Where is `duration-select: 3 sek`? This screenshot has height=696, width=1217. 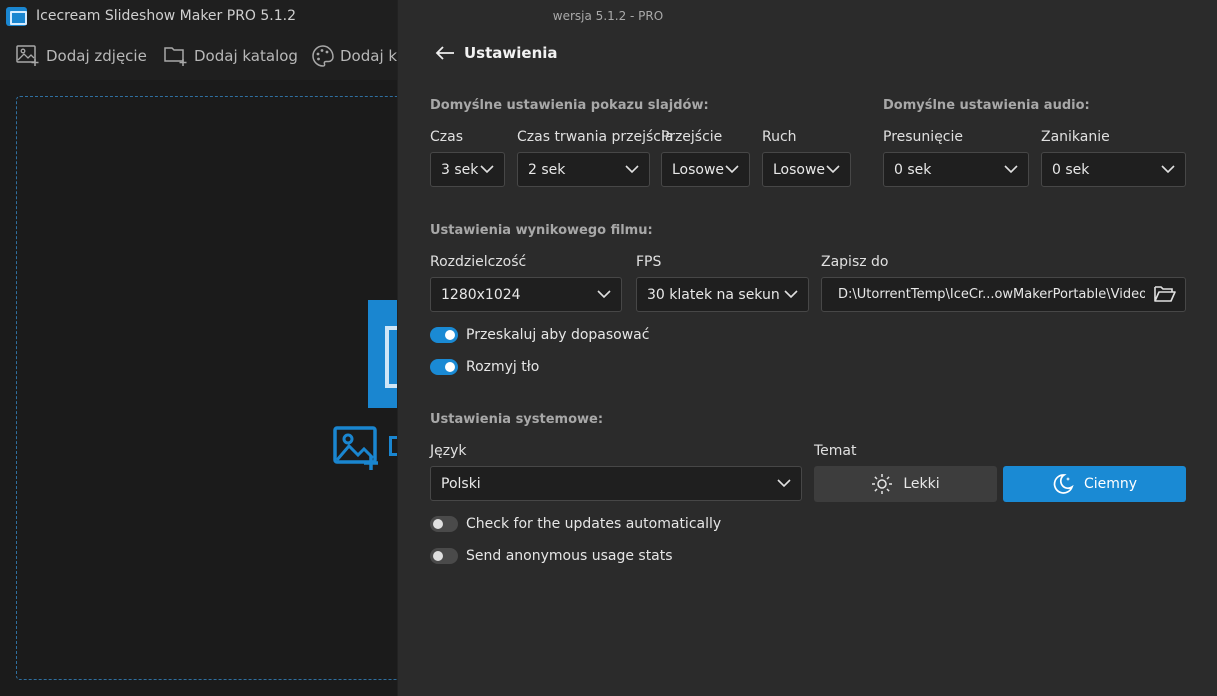 duration-select: 3 sek is located at coordinates (467, 169).